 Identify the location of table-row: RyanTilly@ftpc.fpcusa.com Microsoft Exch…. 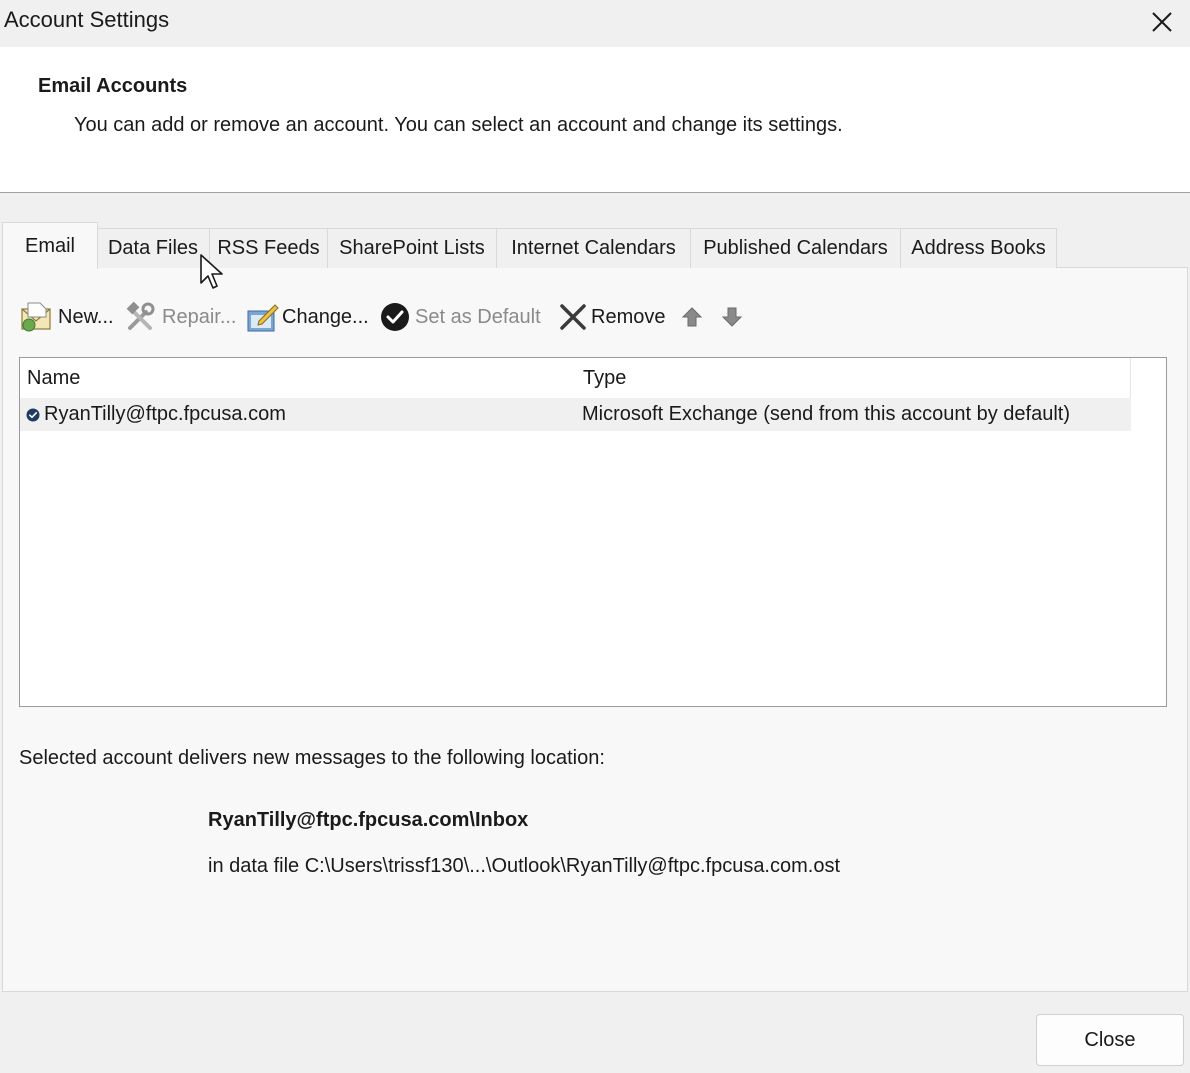
(575, 414).